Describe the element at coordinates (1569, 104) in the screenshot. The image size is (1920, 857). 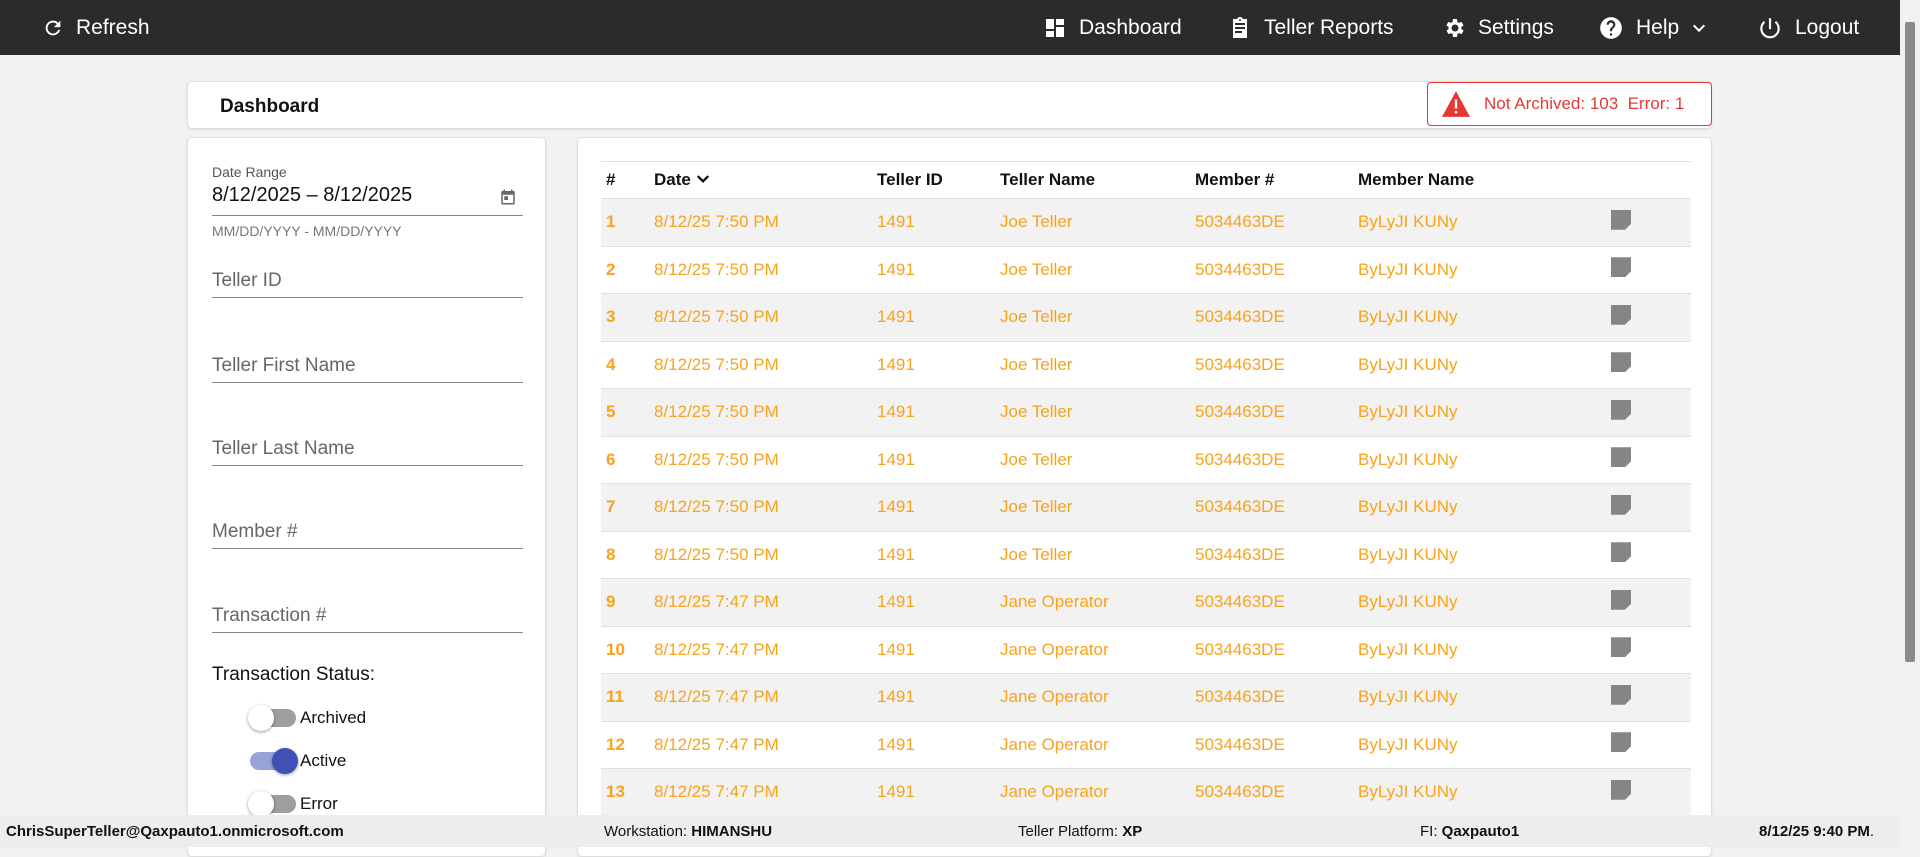
I see `archive-status-alert: Not Archived: 103 Error: 1` at that location.